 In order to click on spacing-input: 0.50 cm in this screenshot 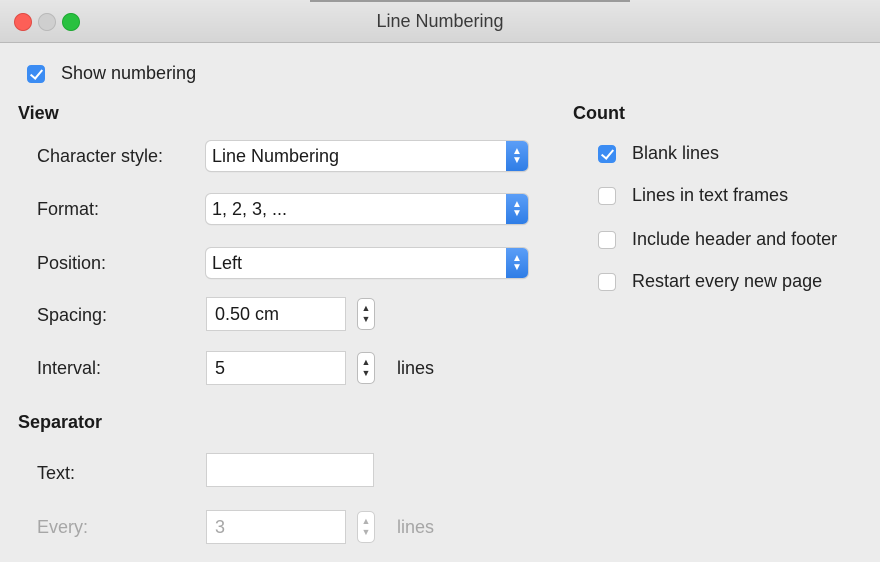, I will do `click(276, 314)`.